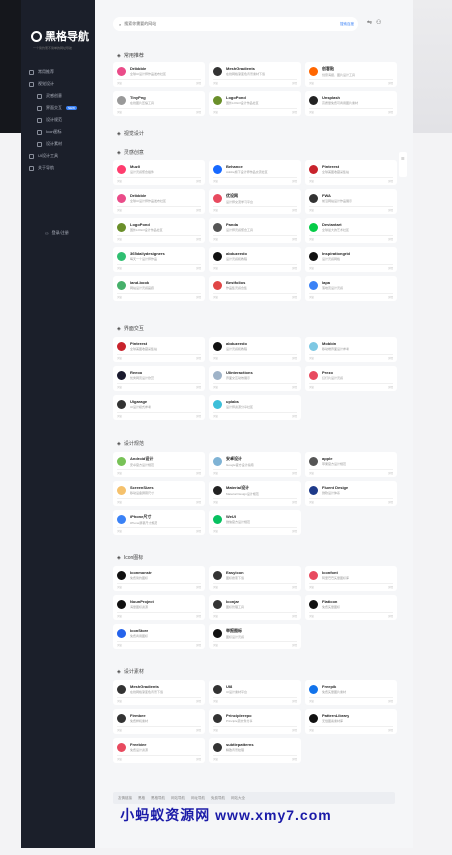 This screenshot has height=855, width=452. I want to click on site-card: PatternLibrary 无缝图案素材库 浏览 详情, so click(351, 721).